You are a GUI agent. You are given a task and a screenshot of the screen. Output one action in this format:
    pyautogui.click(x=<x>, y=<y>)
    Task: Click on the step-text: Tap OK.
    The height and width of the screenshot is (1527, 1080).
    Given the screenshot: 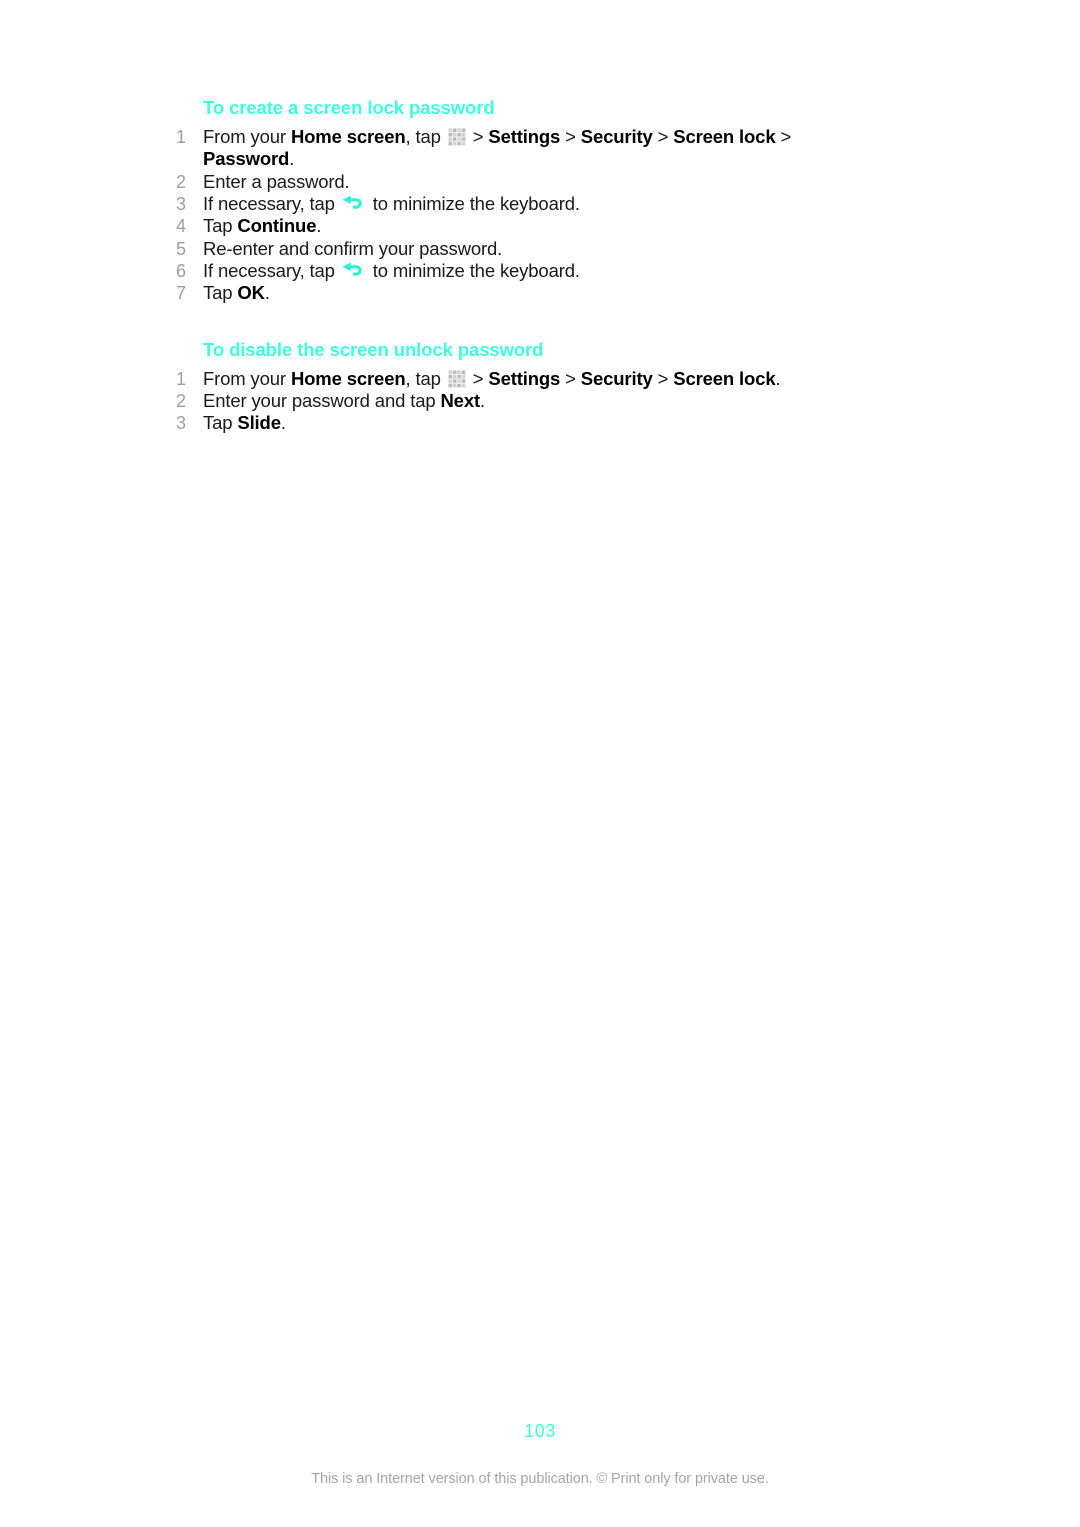 What is the action you would take?
    pyautogui.click(x=236, y=292)
    